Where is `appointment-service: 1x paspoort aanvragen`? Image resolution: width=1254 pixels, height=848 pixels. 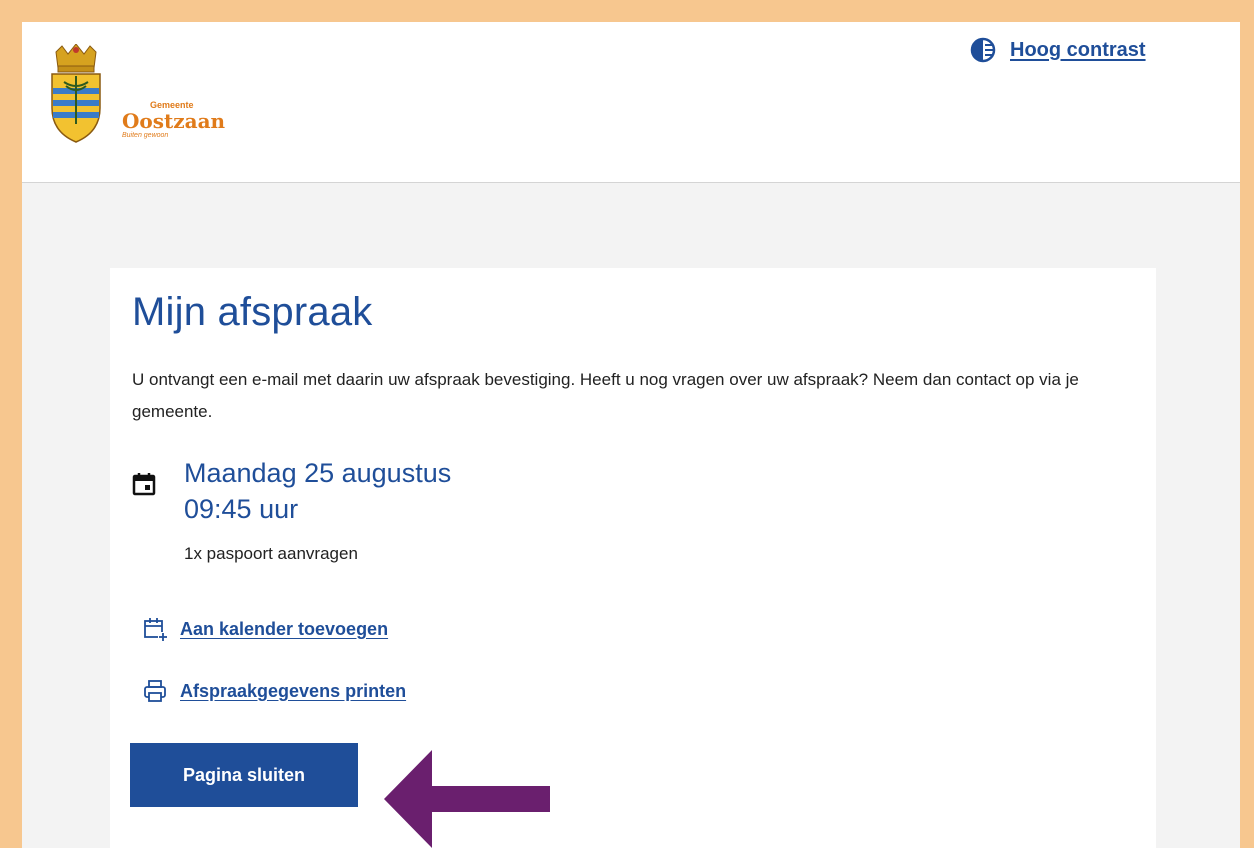
appointment-service: 1x paspoort aanvragen is located at coordinates (271, 553).